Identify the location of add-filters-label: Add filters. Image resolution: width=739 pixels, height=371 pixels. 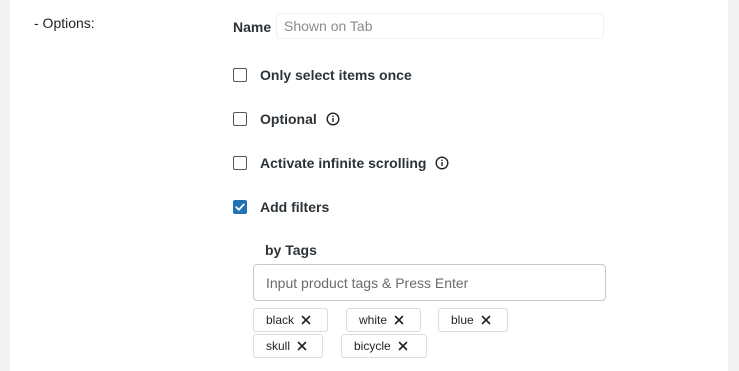
(295, 207).